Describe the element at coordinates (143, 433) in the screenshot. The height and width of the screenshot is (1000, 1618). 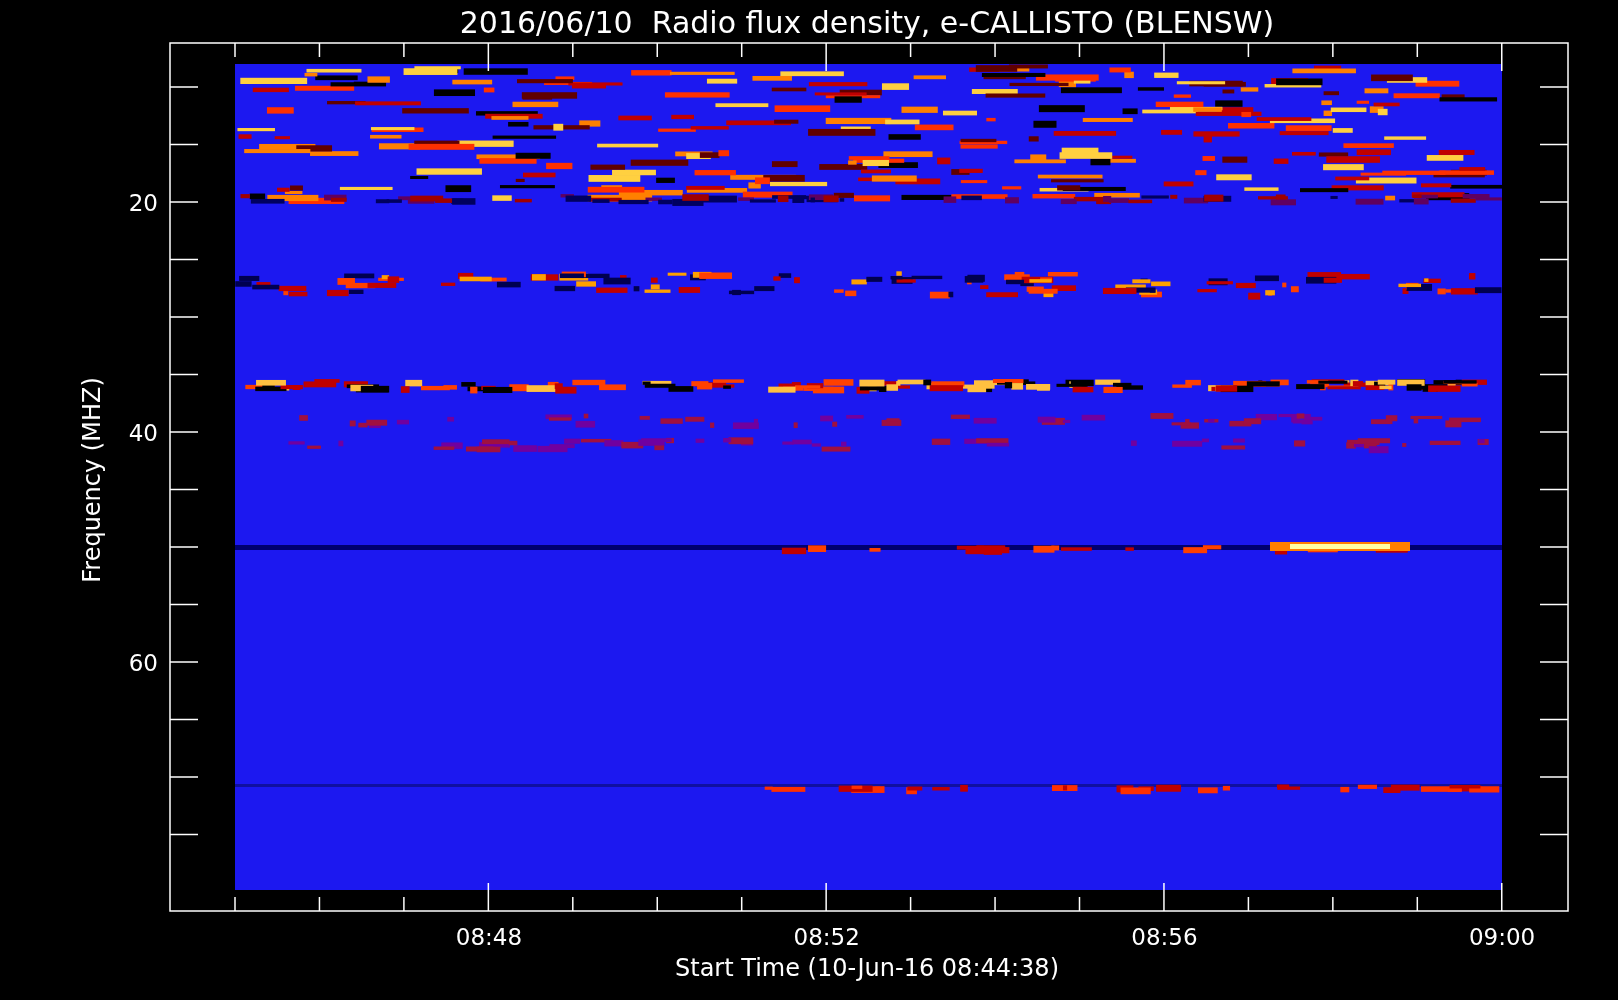
I see `y-tick-label: 40` at that location.